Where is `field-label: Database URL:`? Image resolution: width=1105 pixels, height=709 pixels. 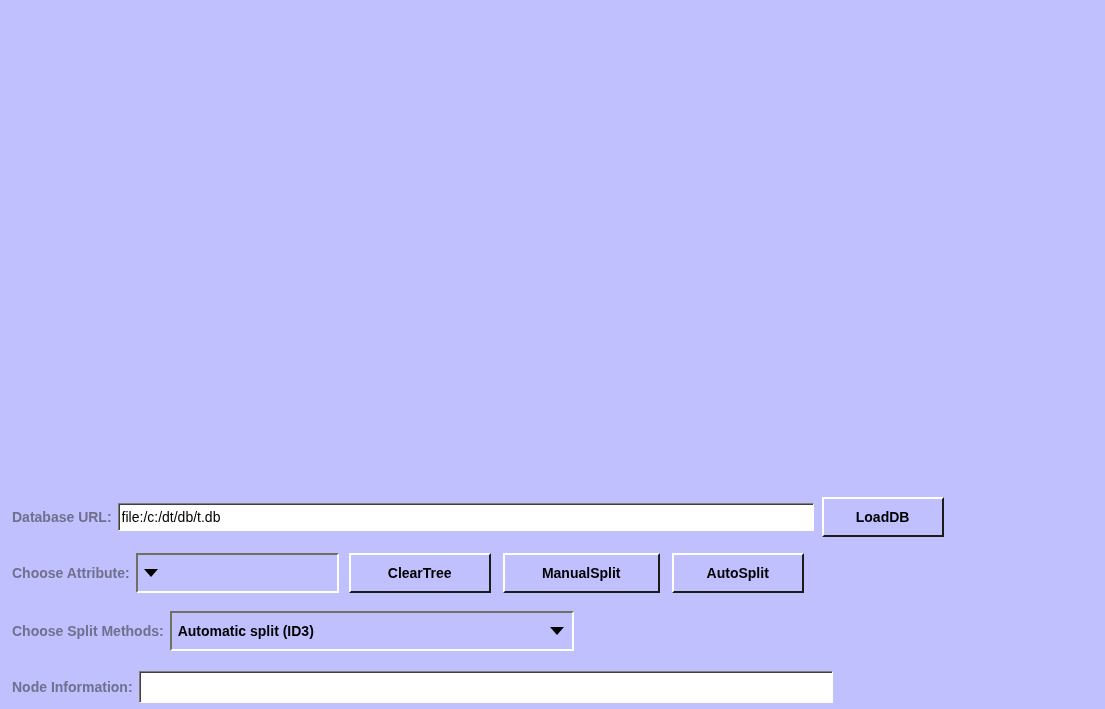
field-label: Database URL: is located at coordinates (62, 517).